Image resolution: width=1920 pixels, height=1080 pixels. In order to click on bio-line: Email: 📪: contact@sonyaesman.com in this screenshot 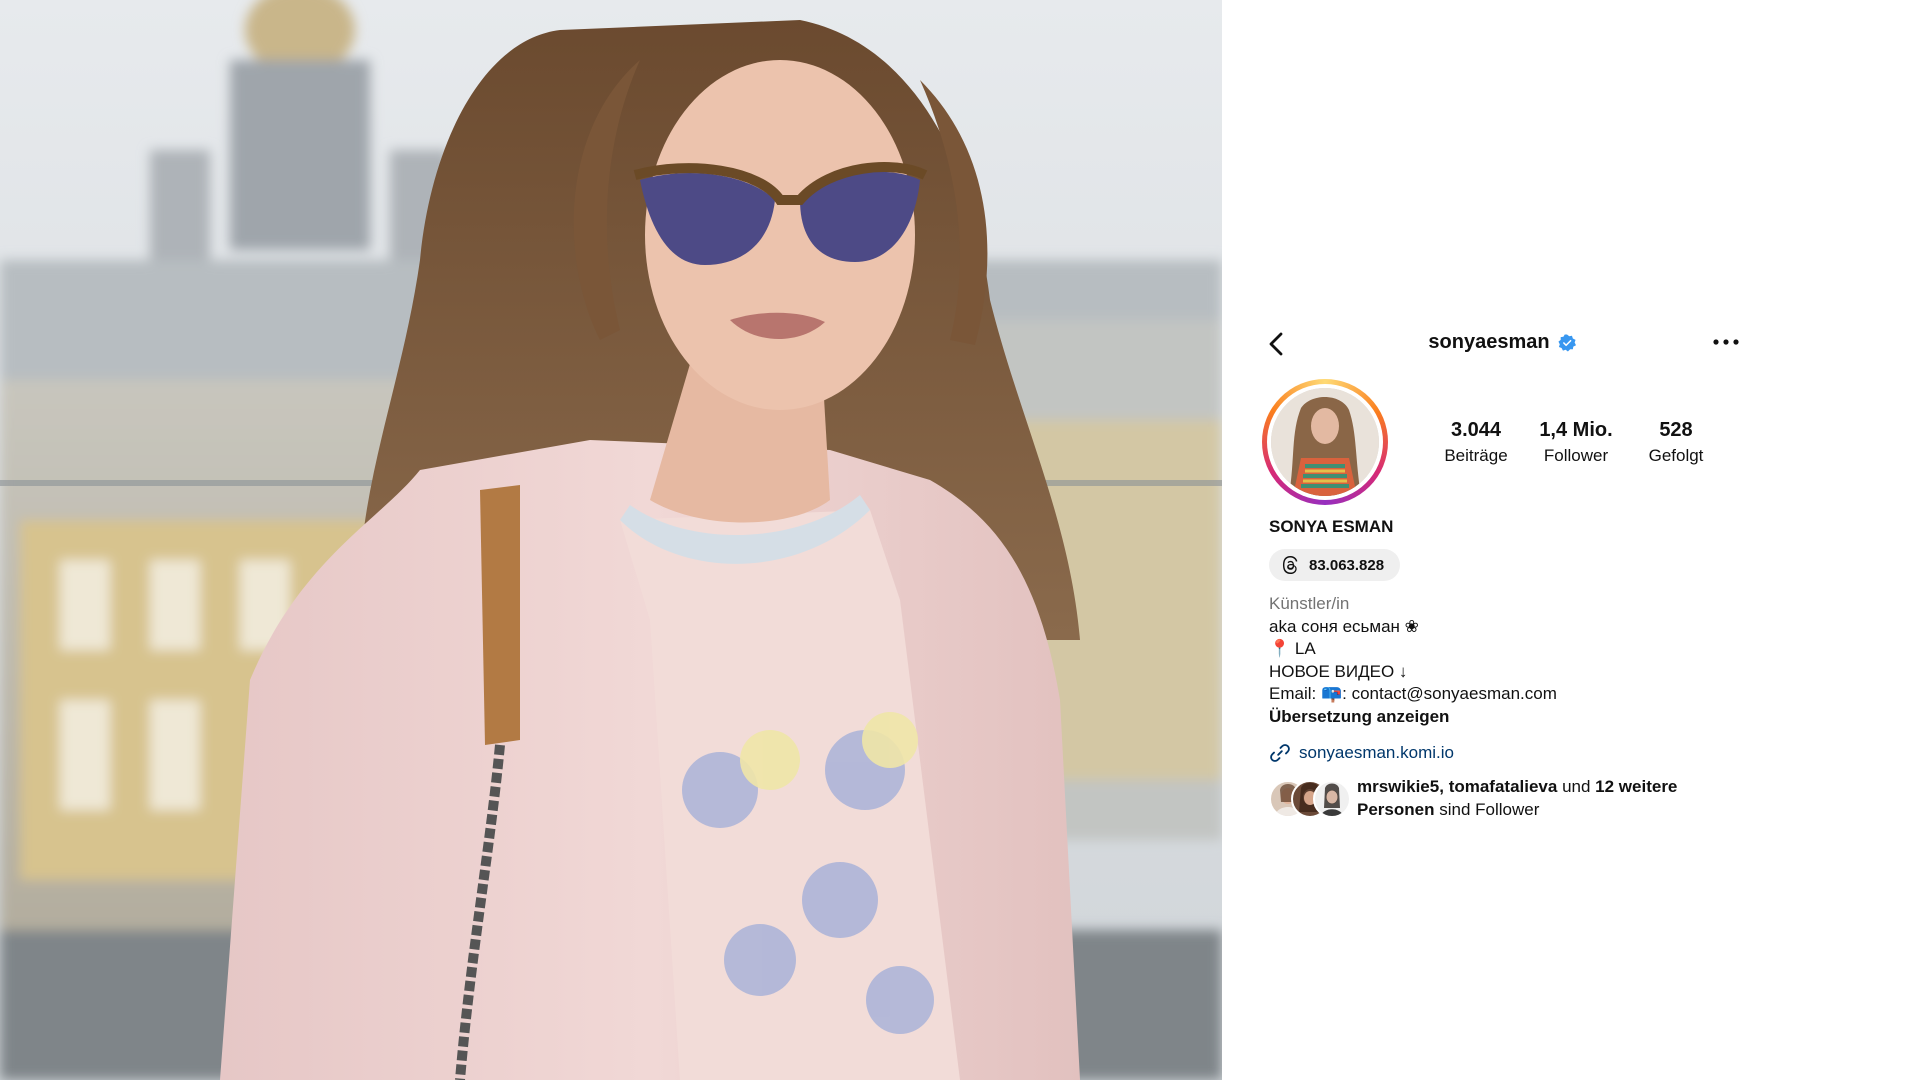, I will do `click(1413, 693)`.